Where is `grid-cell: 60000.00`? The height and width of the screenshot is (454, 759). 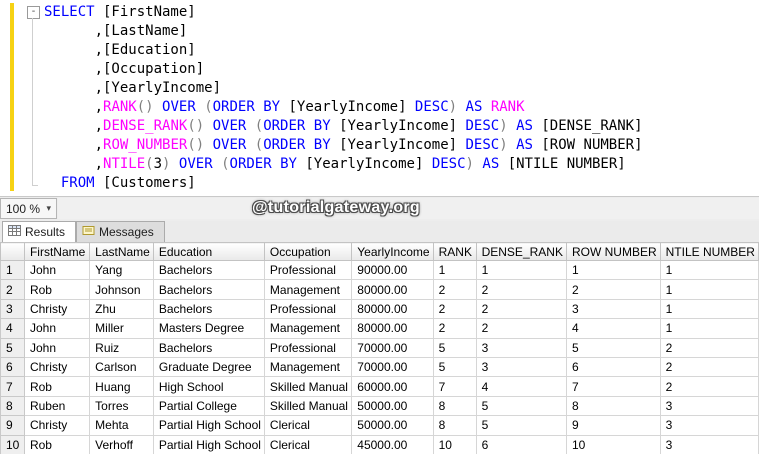
grid-cell: 60000.00 is located at coordinates (392, 386).